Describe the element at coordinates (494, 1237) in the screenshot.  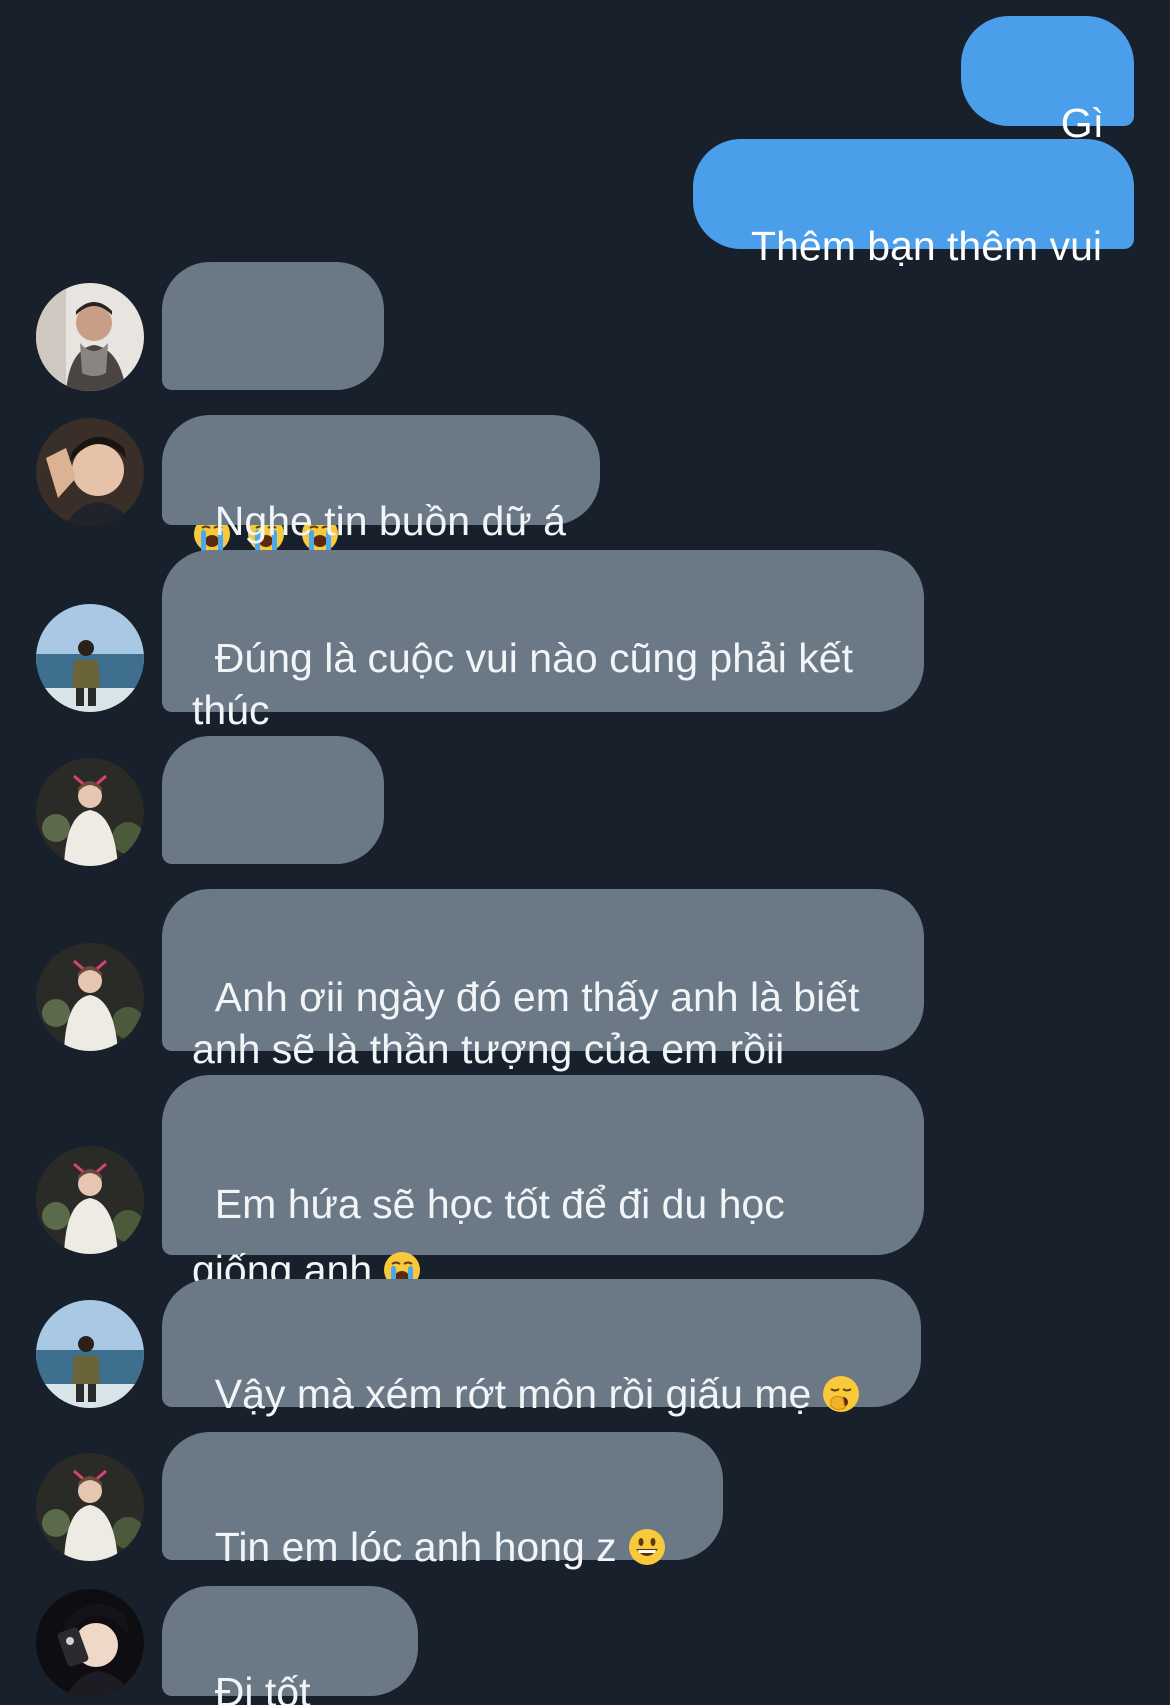
I see `message-text: Em hứa sẽ học tốt để đi du học giống anh` at that location.